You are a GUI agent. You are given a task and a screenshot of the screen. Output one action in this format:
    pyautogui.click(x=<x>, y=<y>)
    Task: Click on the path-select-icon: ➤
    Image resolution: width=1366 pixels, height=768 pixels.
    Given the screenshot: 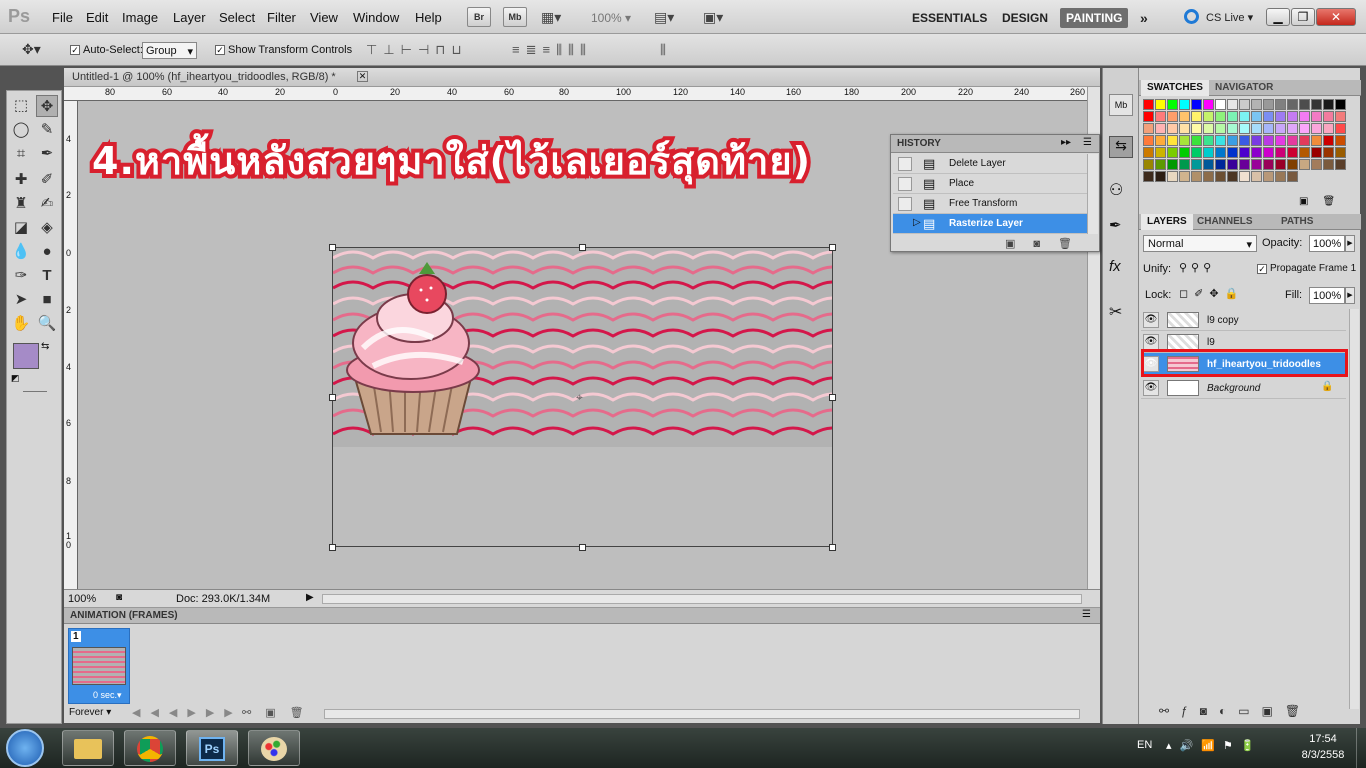 What is the action you would take?
    pyautogui.click(x=21, y=300)
    